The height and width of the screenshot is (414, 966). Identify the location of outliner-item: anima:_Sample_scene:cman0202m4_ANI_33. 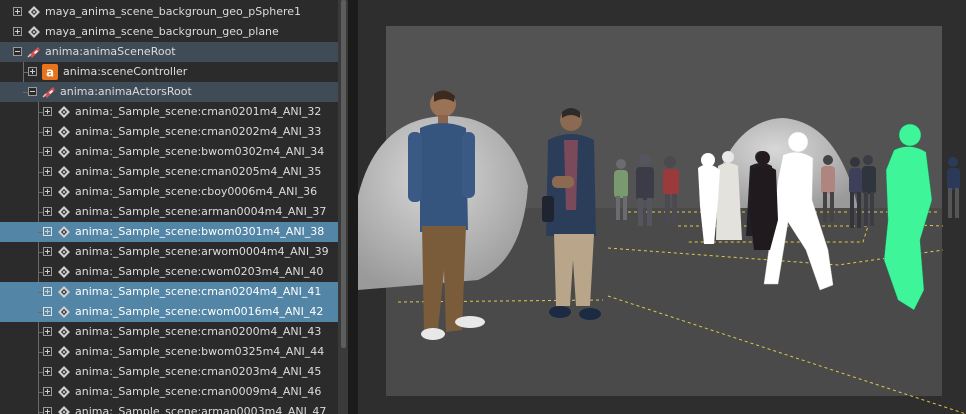
(169, 132).